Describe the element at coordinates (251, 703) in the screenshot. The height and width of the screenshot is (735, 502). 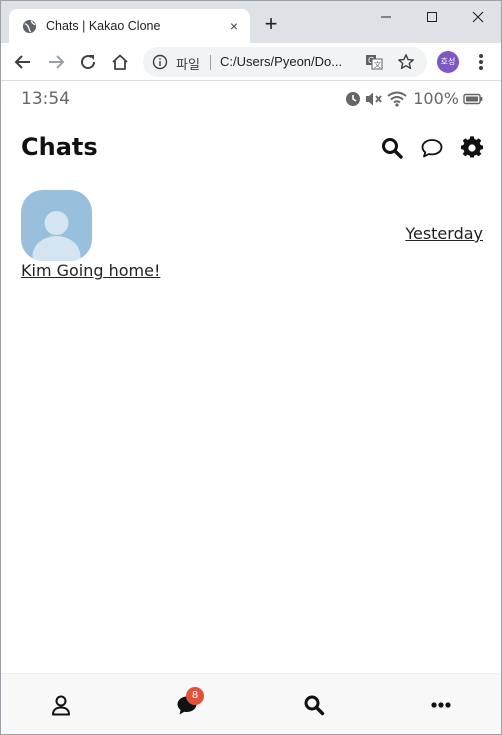
I see `bottom-tab-bar: 8` at that location.